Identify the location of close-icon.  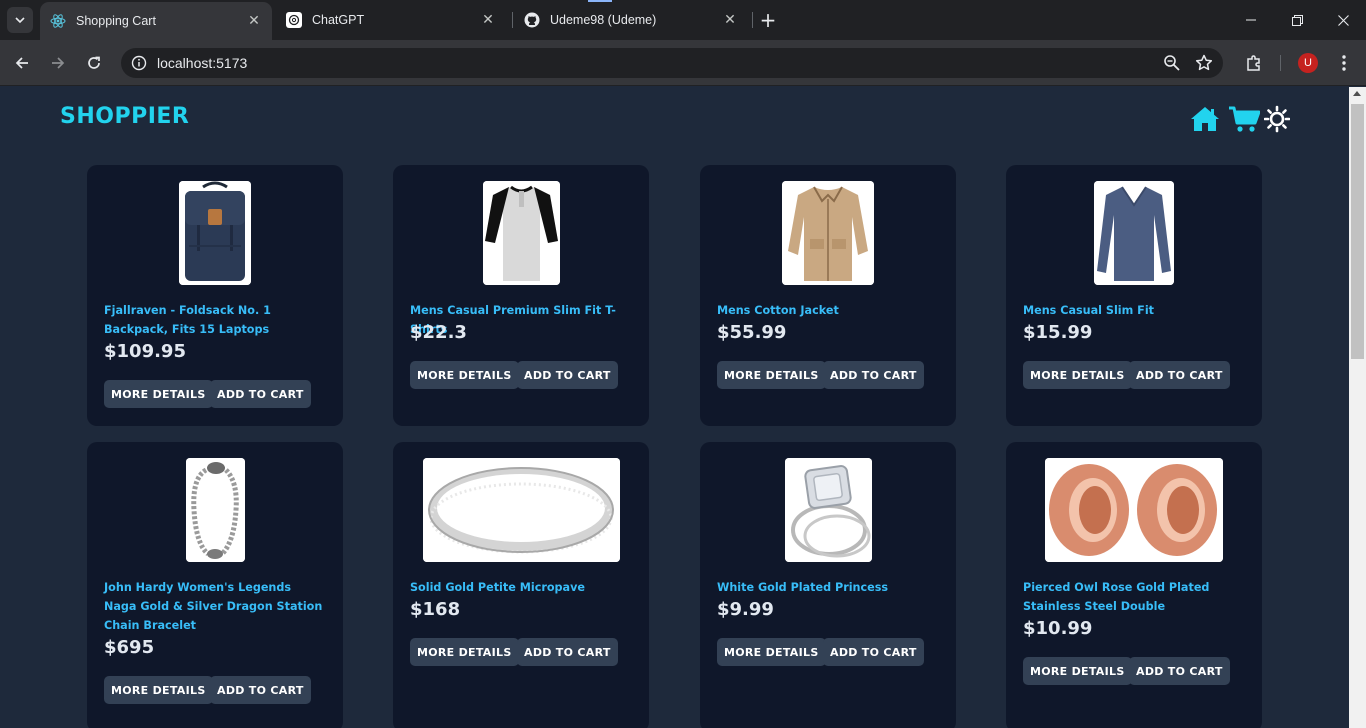
(1343, 20).